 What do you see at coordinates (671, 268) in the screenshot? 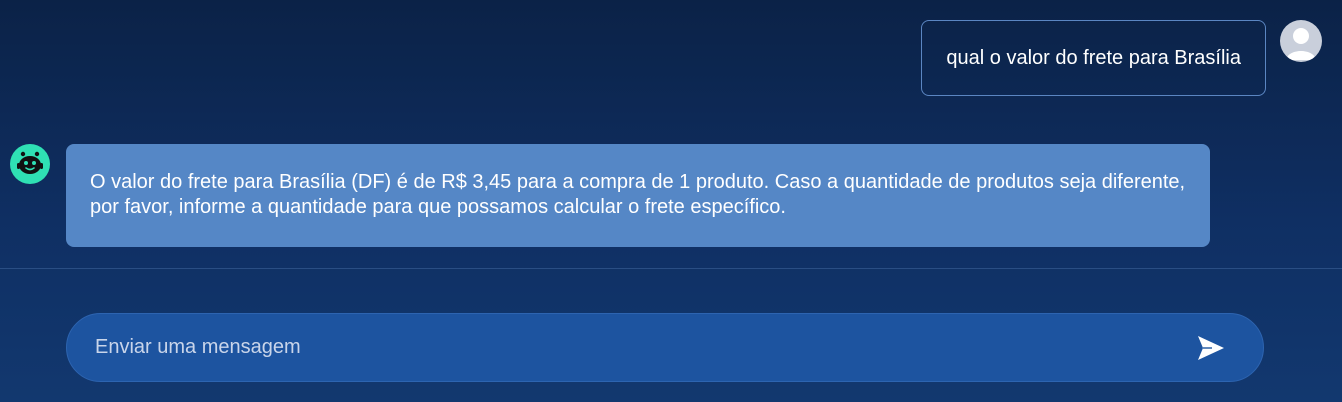
I see `divider` at bounding box center [671, 268].